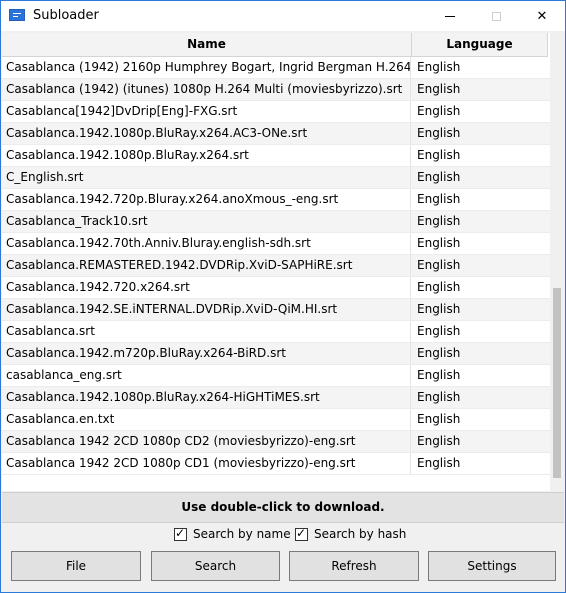  I want to click on table-row: casablanca_eng.srt English, so click(276, 376).